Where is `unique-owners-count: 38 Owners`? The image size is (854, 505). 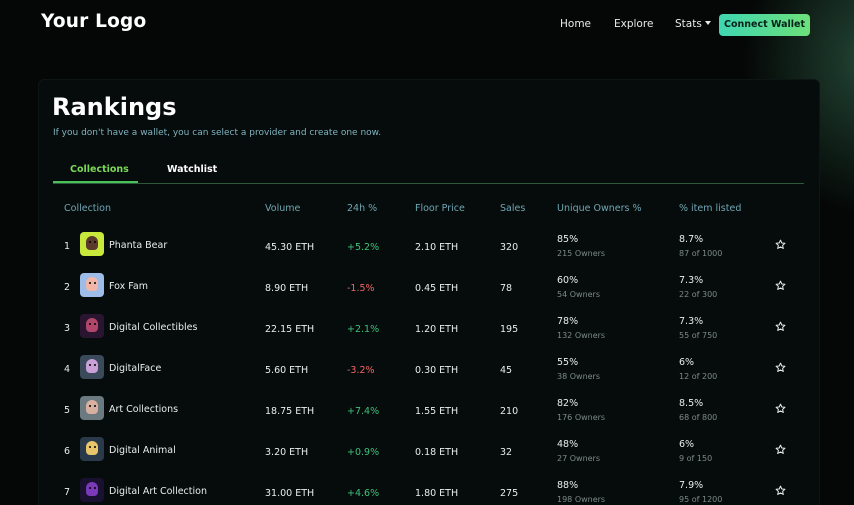 unique-owners-count: 38 Owners is located at coordinates (579, 376).